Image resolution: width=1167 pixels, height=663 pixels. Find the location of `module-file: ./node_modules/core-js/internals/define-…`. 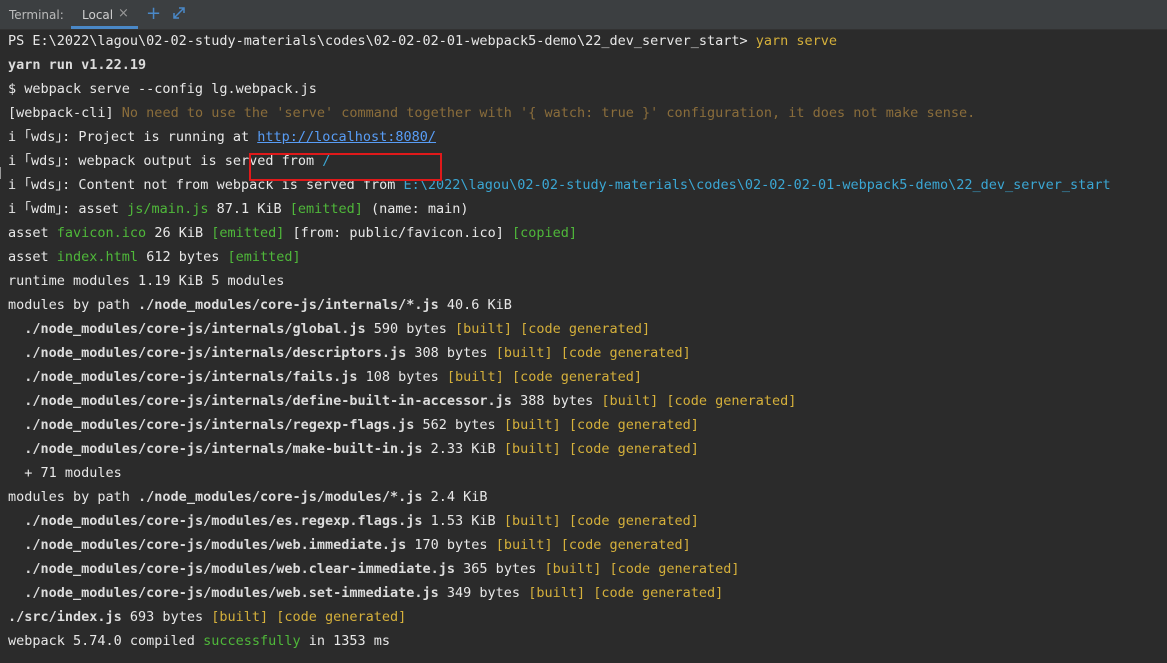

module-file: ./node_modules/core-js/internals/define-… is located at coordinates (268, 401).